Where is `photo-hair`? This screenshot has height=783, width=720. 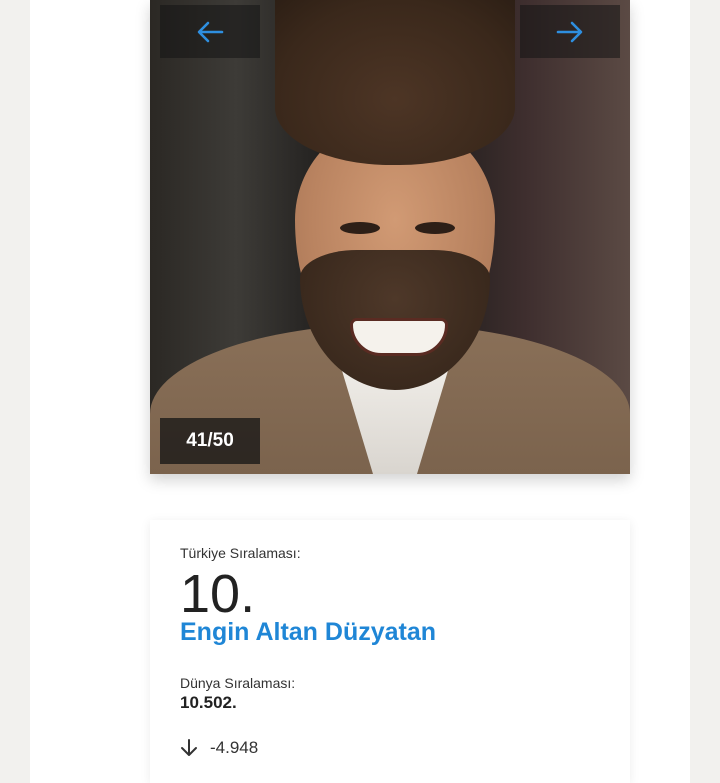
photo-hair is located at coordinates (395, 82).